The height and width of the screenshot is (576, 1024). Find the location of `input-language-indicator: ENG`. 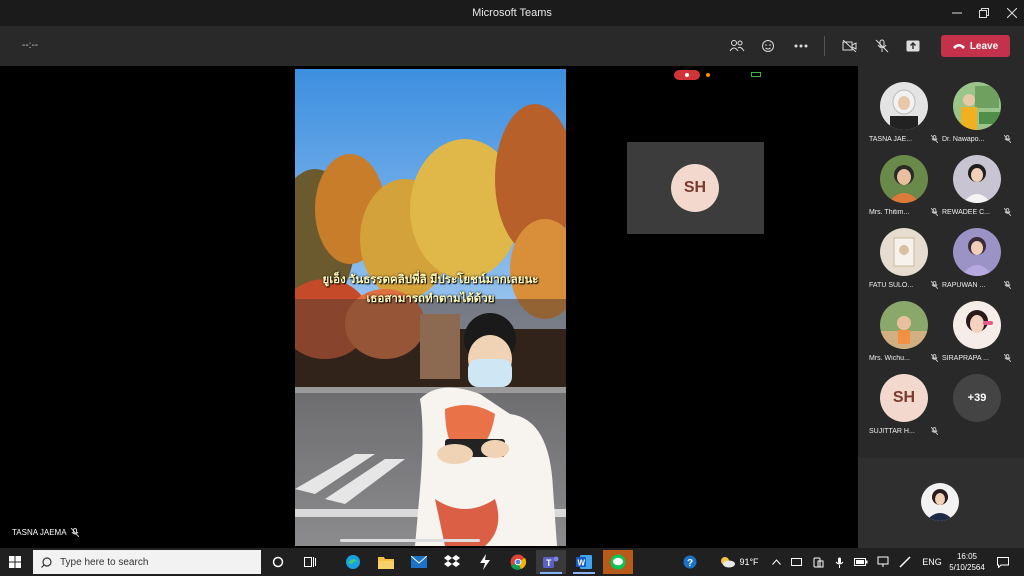

input-language-indicator: ENG is located at coordinates (932, 562).